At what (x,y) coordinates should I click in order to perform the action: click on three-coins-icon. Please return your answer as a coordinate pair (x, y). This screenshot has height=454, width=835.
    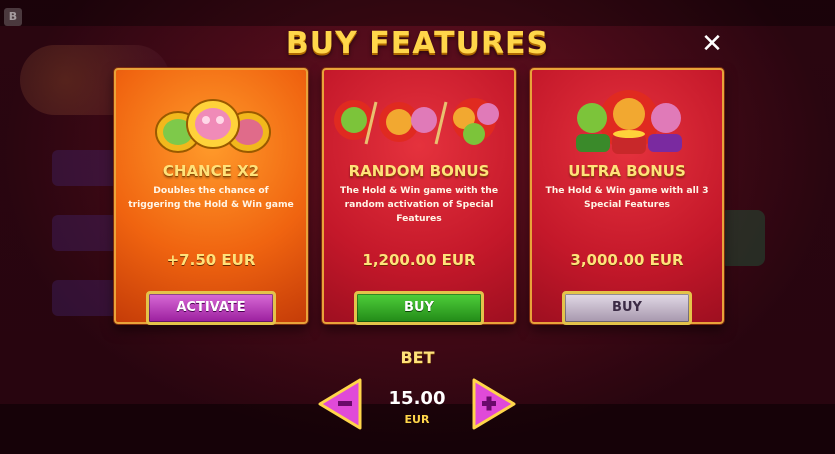
    Looking at the image, I should click on (213, 126).